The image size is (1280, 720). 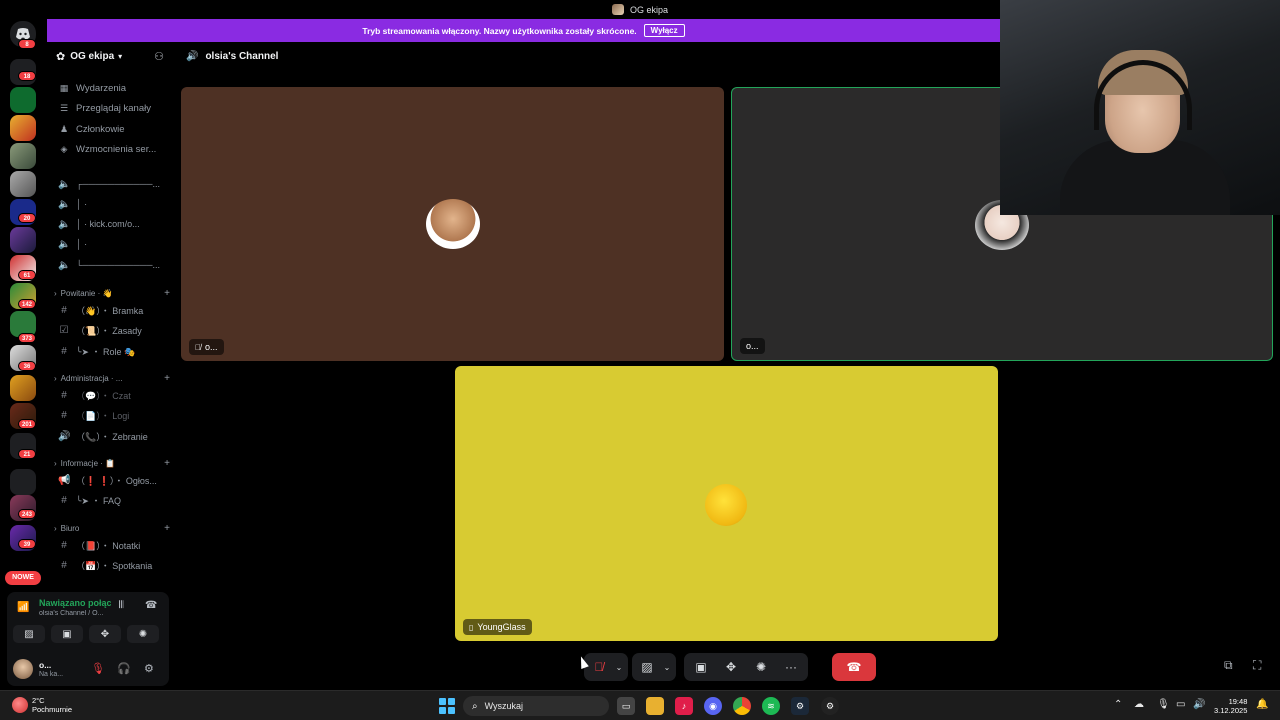 I want to click on weather-desc: Pochmurnie, so click(x=52, y=709).